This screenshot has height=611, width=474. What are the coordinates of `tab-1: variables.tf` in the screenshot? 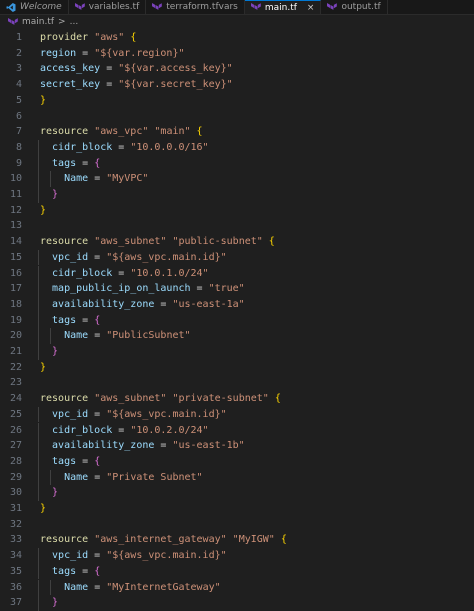 It's located at (108, 7).